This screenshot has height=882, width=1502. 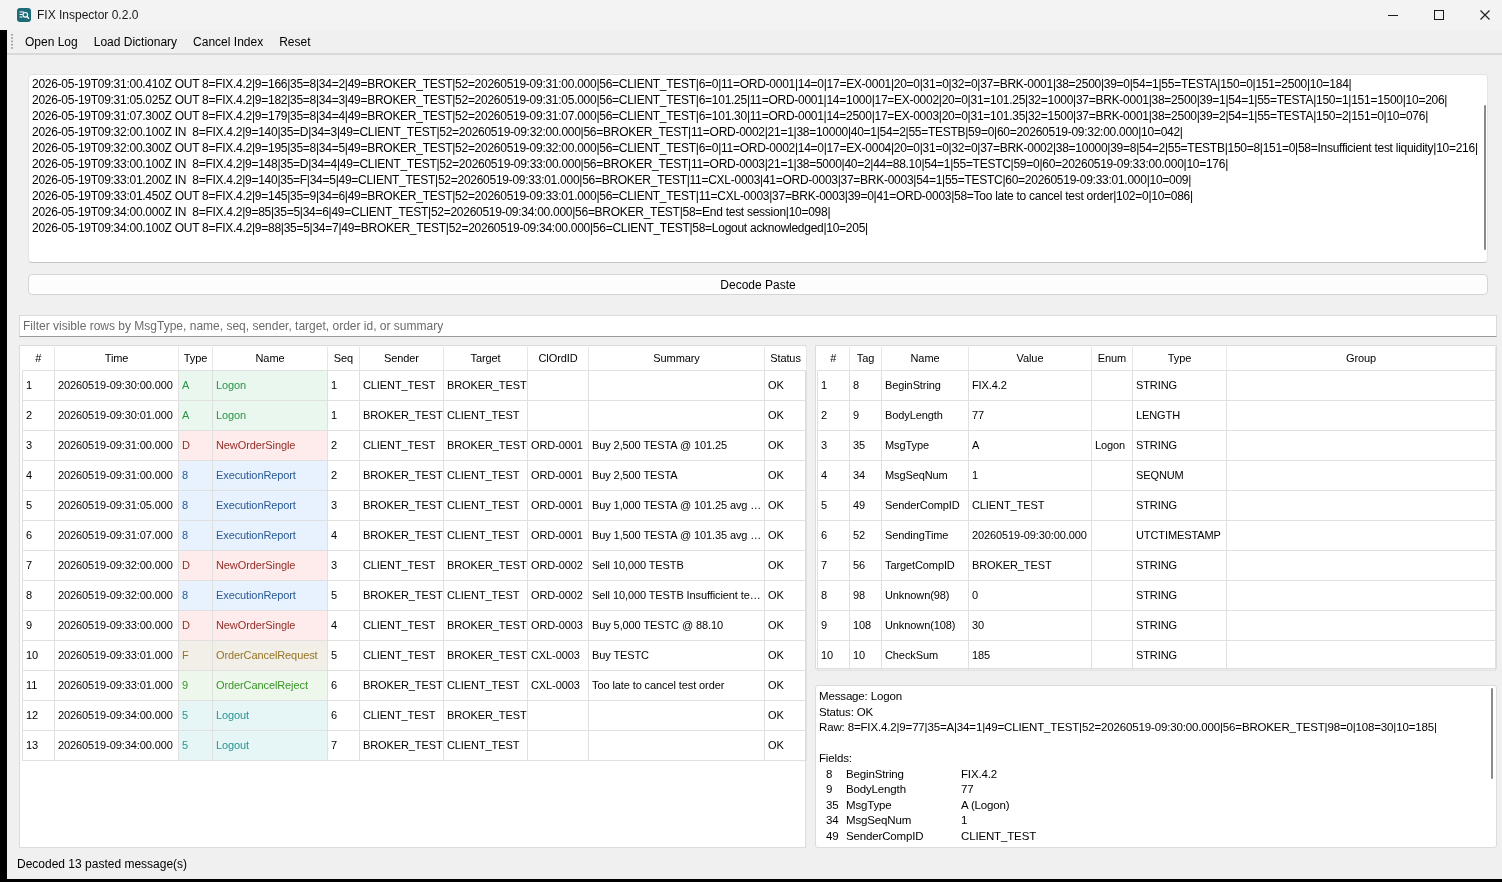 I want to click on toolbar-button: Reset, so click(x=295, y=41).